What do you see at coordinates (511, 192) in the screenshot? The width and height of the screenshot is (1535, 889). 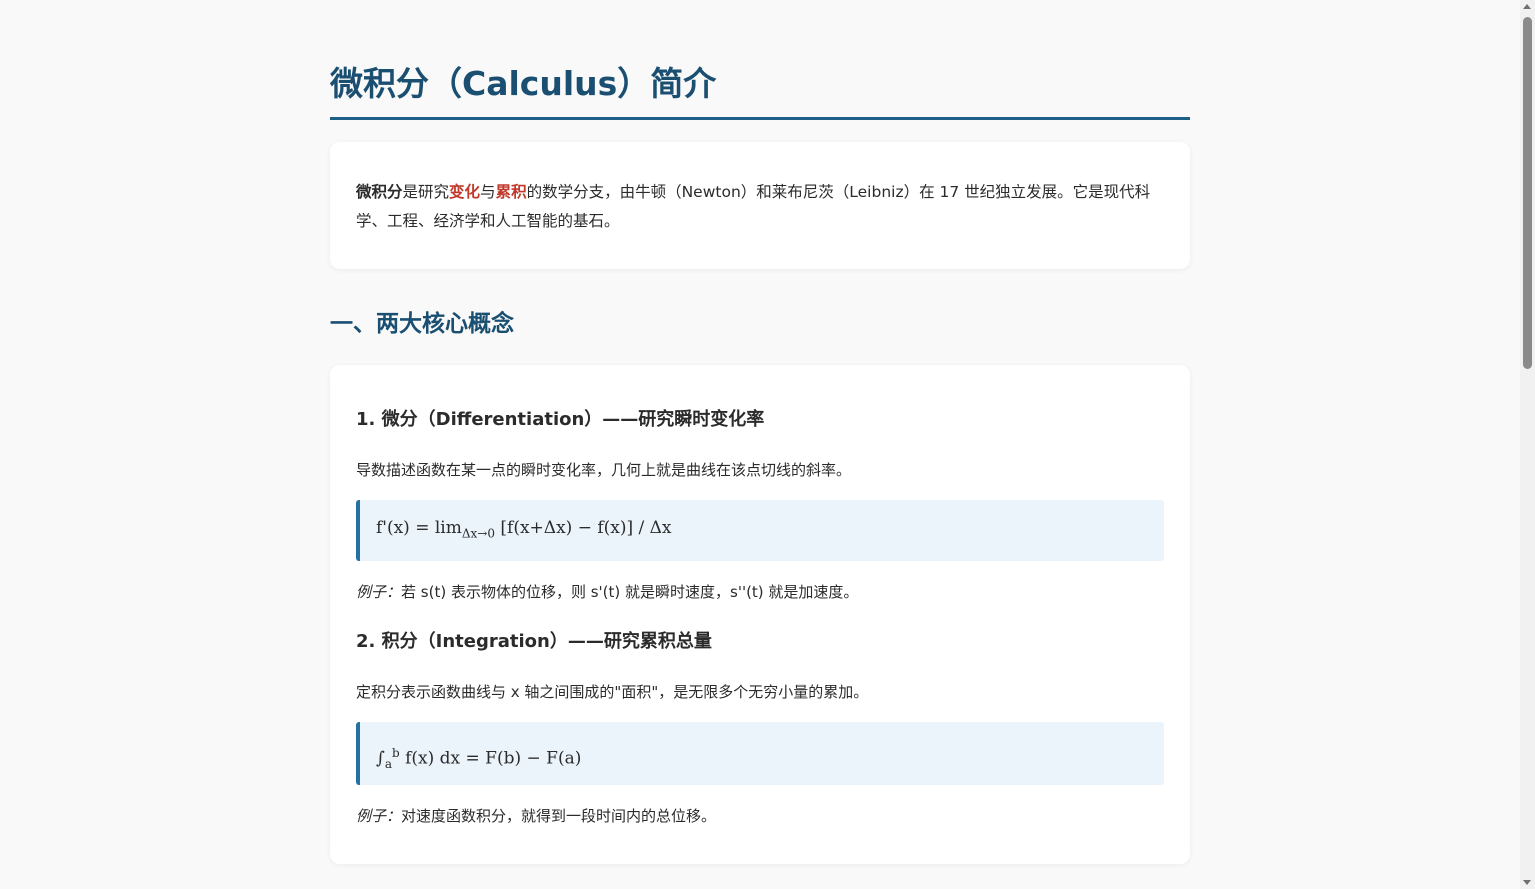 I see `highlight-accumulation: 累积` at bounding box center [511, 192].